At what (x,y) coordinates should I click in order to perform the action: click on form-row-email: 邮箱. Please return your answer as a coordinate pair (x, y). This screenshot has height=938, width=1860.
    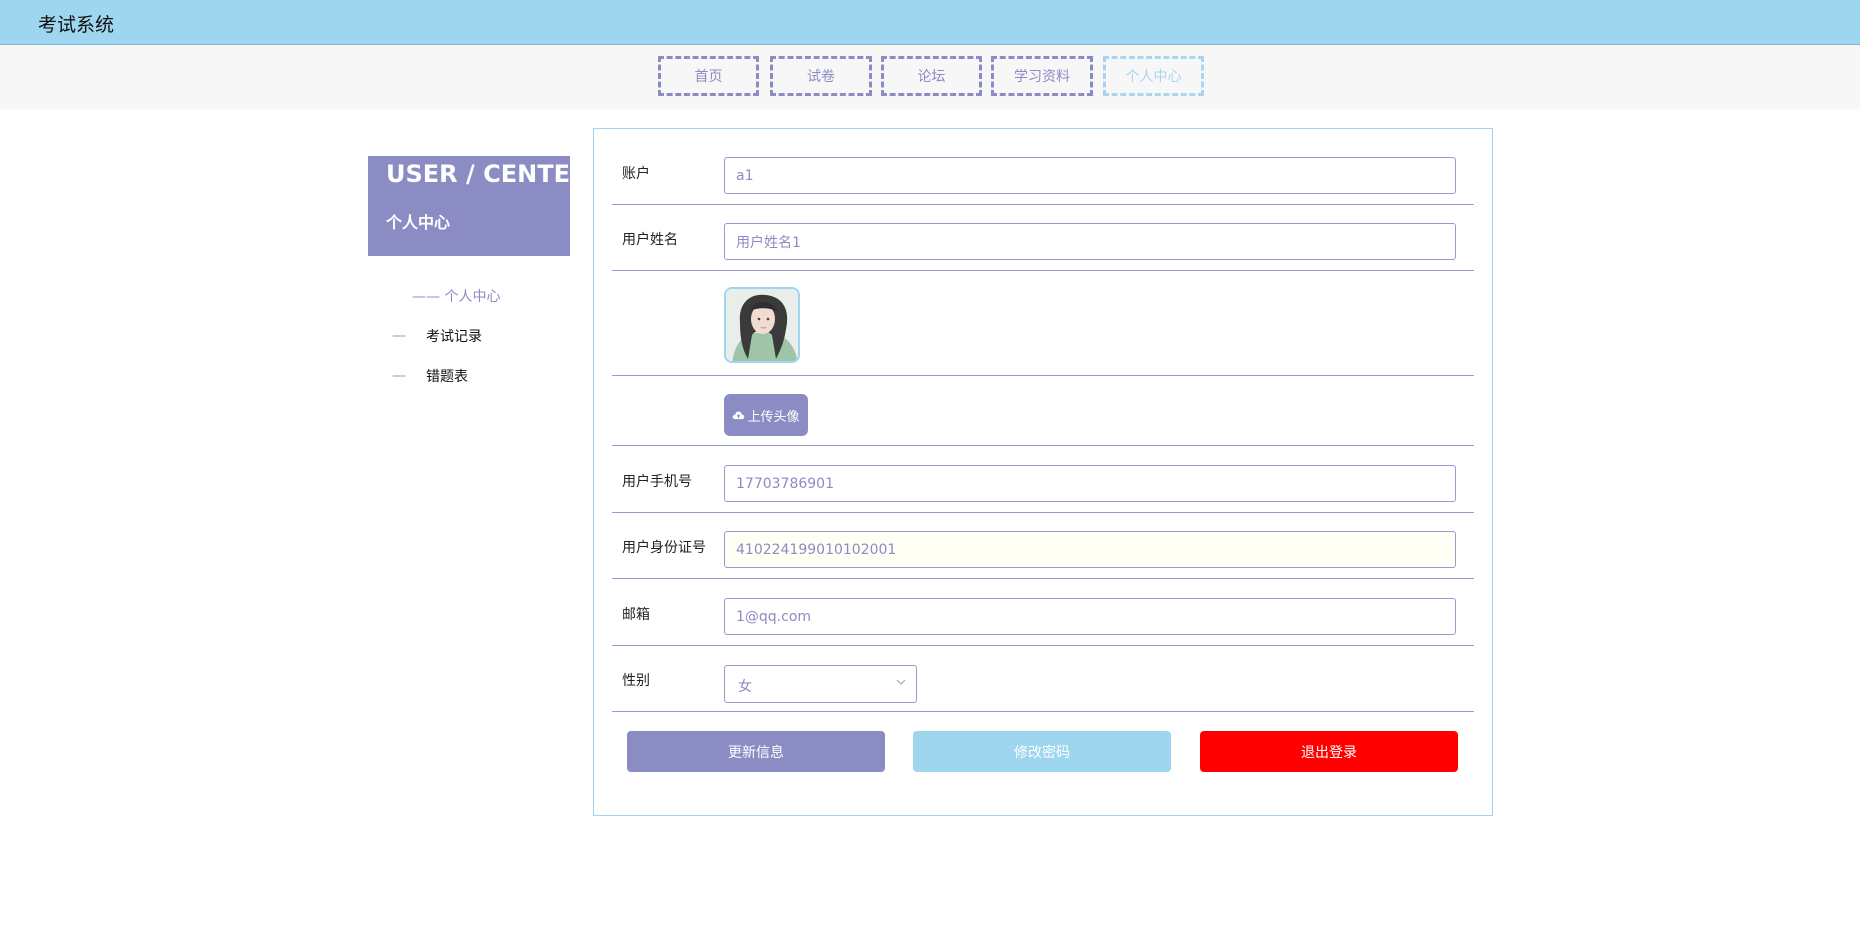
    Looking at the image, I should click on (1043, 612).